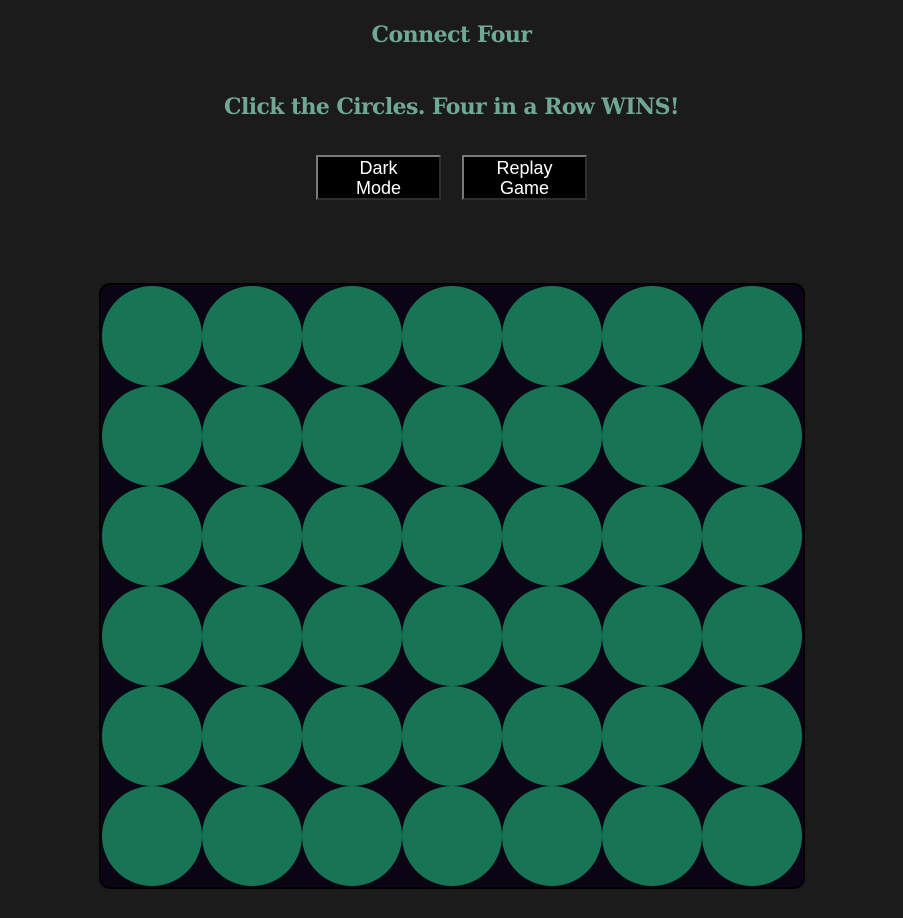  I want to click on dark-mode-button: Dark Mode, so click(378, 177).